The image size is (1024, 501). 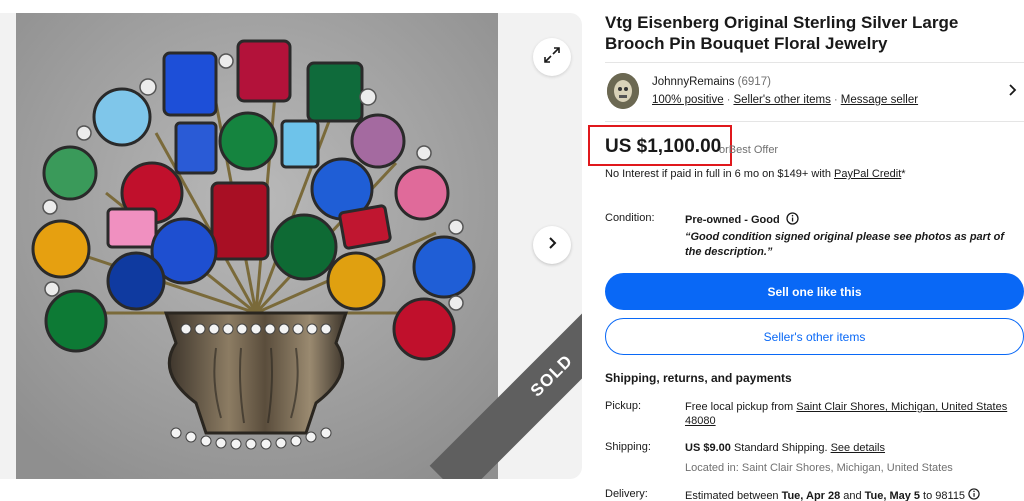 What do you see at coordinates (892, 495) in the screenshot?
I see `delivery-end: Tue, May 5` at bounding box center [892, 495].